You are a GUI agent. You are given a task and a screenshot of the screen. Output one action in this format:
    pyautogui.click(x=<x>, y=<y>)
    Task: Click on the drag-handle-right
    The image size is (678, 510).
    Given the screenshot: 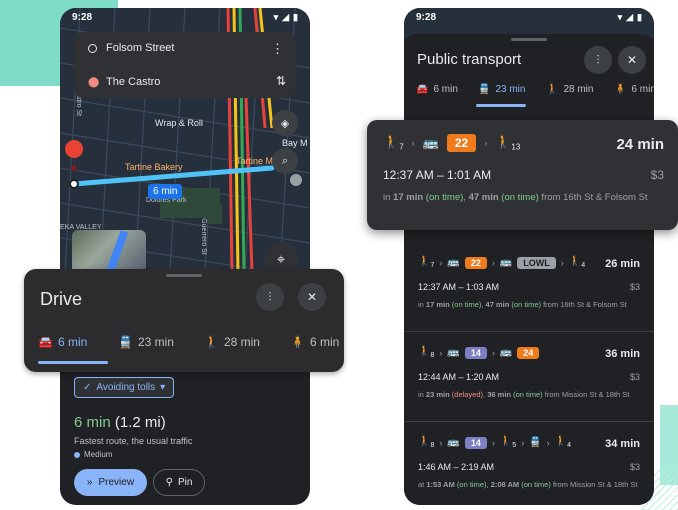 What is the action you would take?
    pyautogui.click(x=529, y=39)
    